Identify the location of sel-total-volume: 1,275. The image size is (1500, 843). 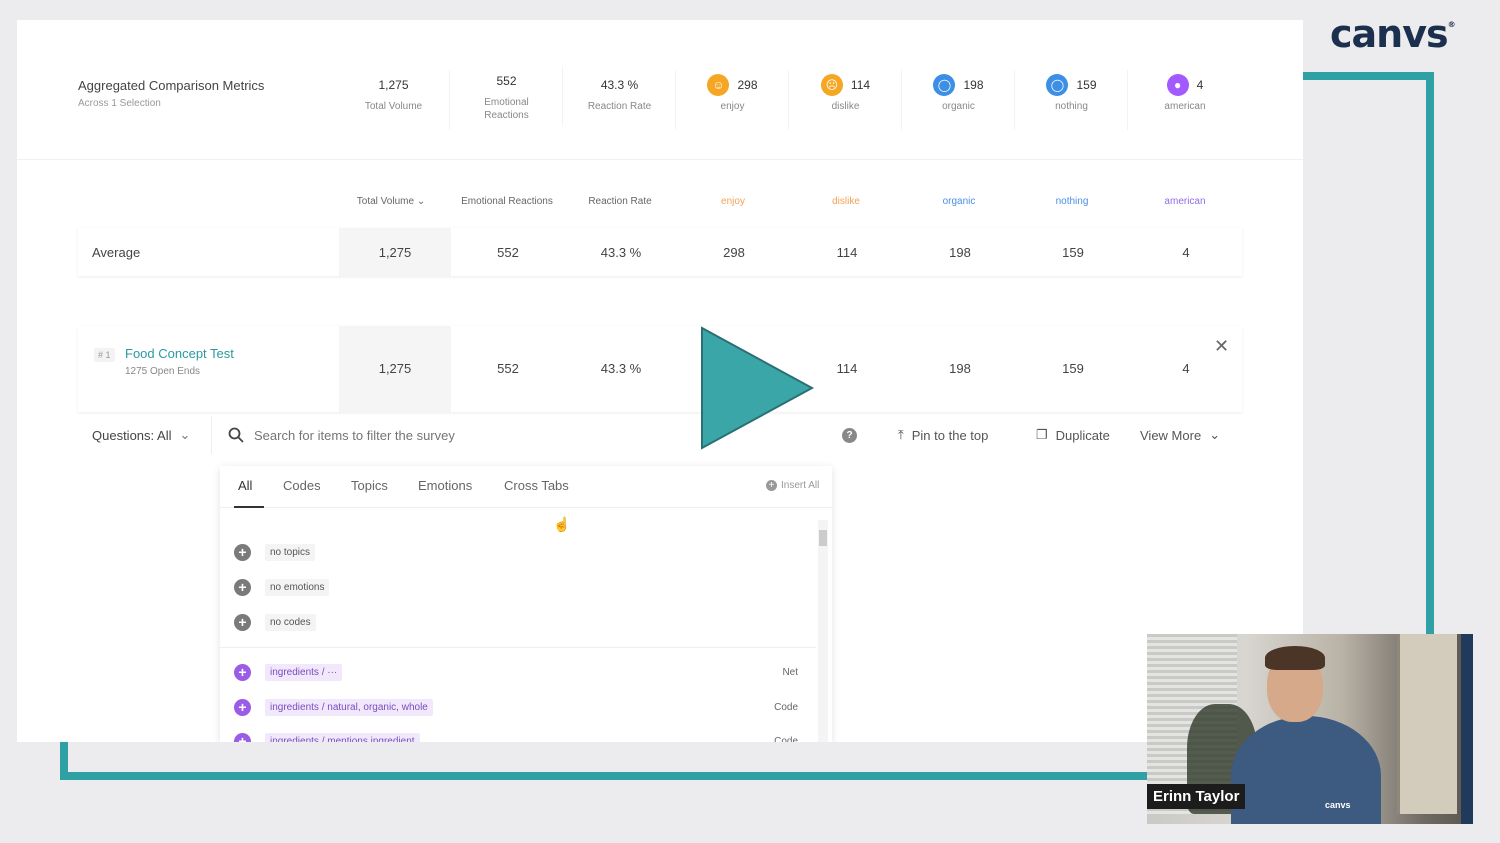
(395, 368).